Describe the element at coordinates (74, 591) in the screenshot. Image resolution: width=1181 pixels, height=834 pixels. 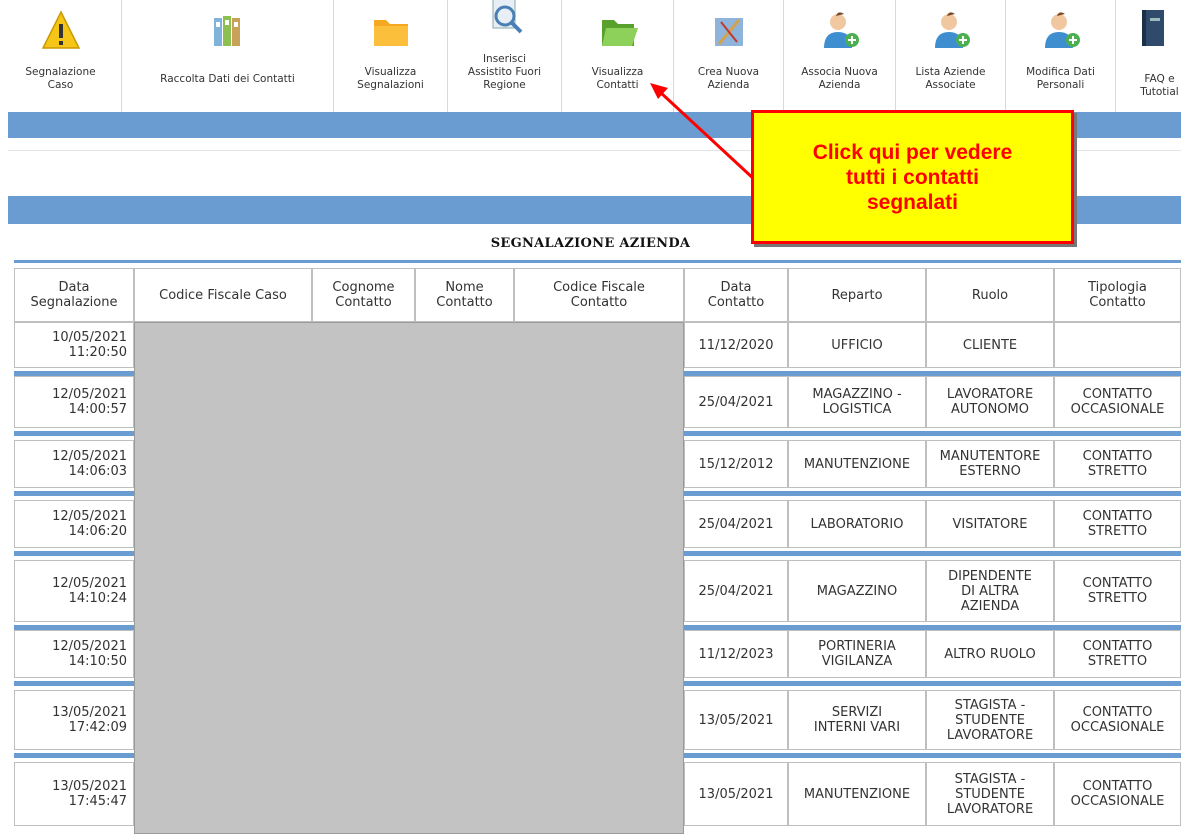
I see `cell-data-segnalazione: 12/05/2021 14:10:24` at that location.